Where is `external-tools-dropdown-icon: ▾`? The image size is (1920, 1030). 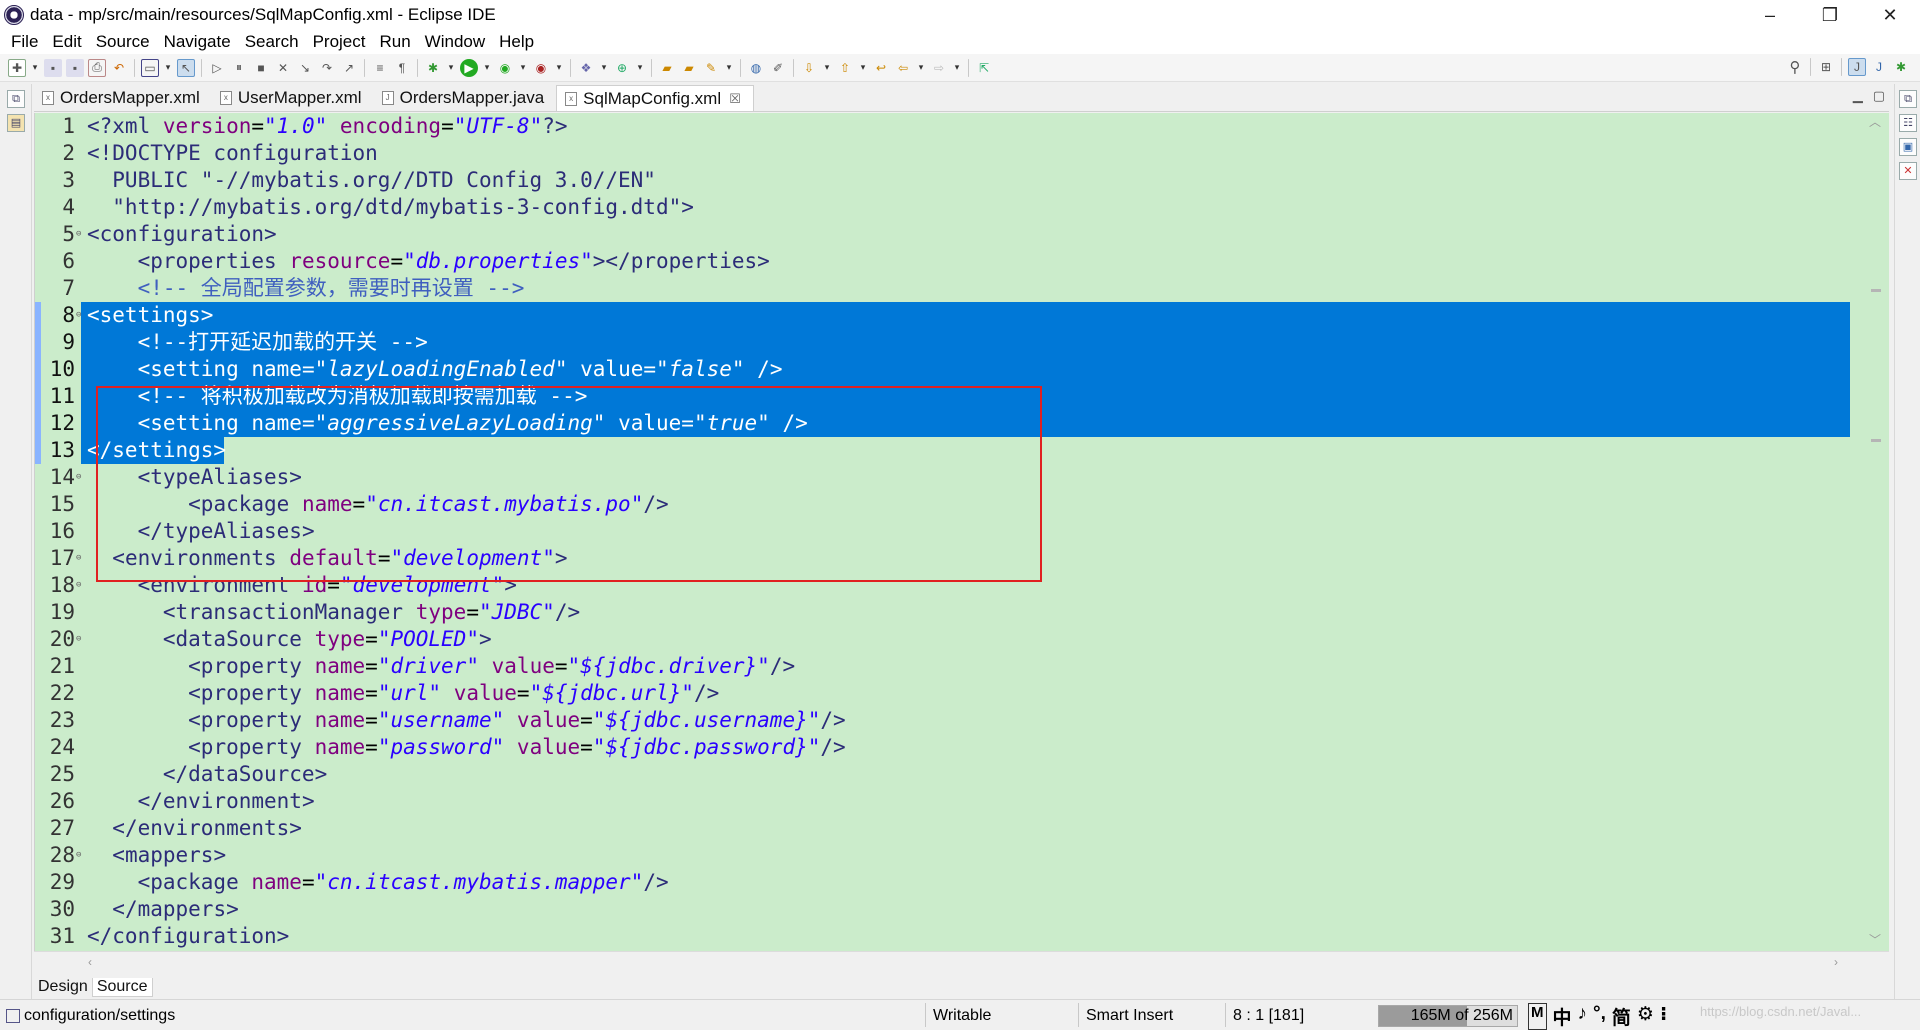
external-tools-dropdown-icon: ▾ is located at coordinates (559, 68).